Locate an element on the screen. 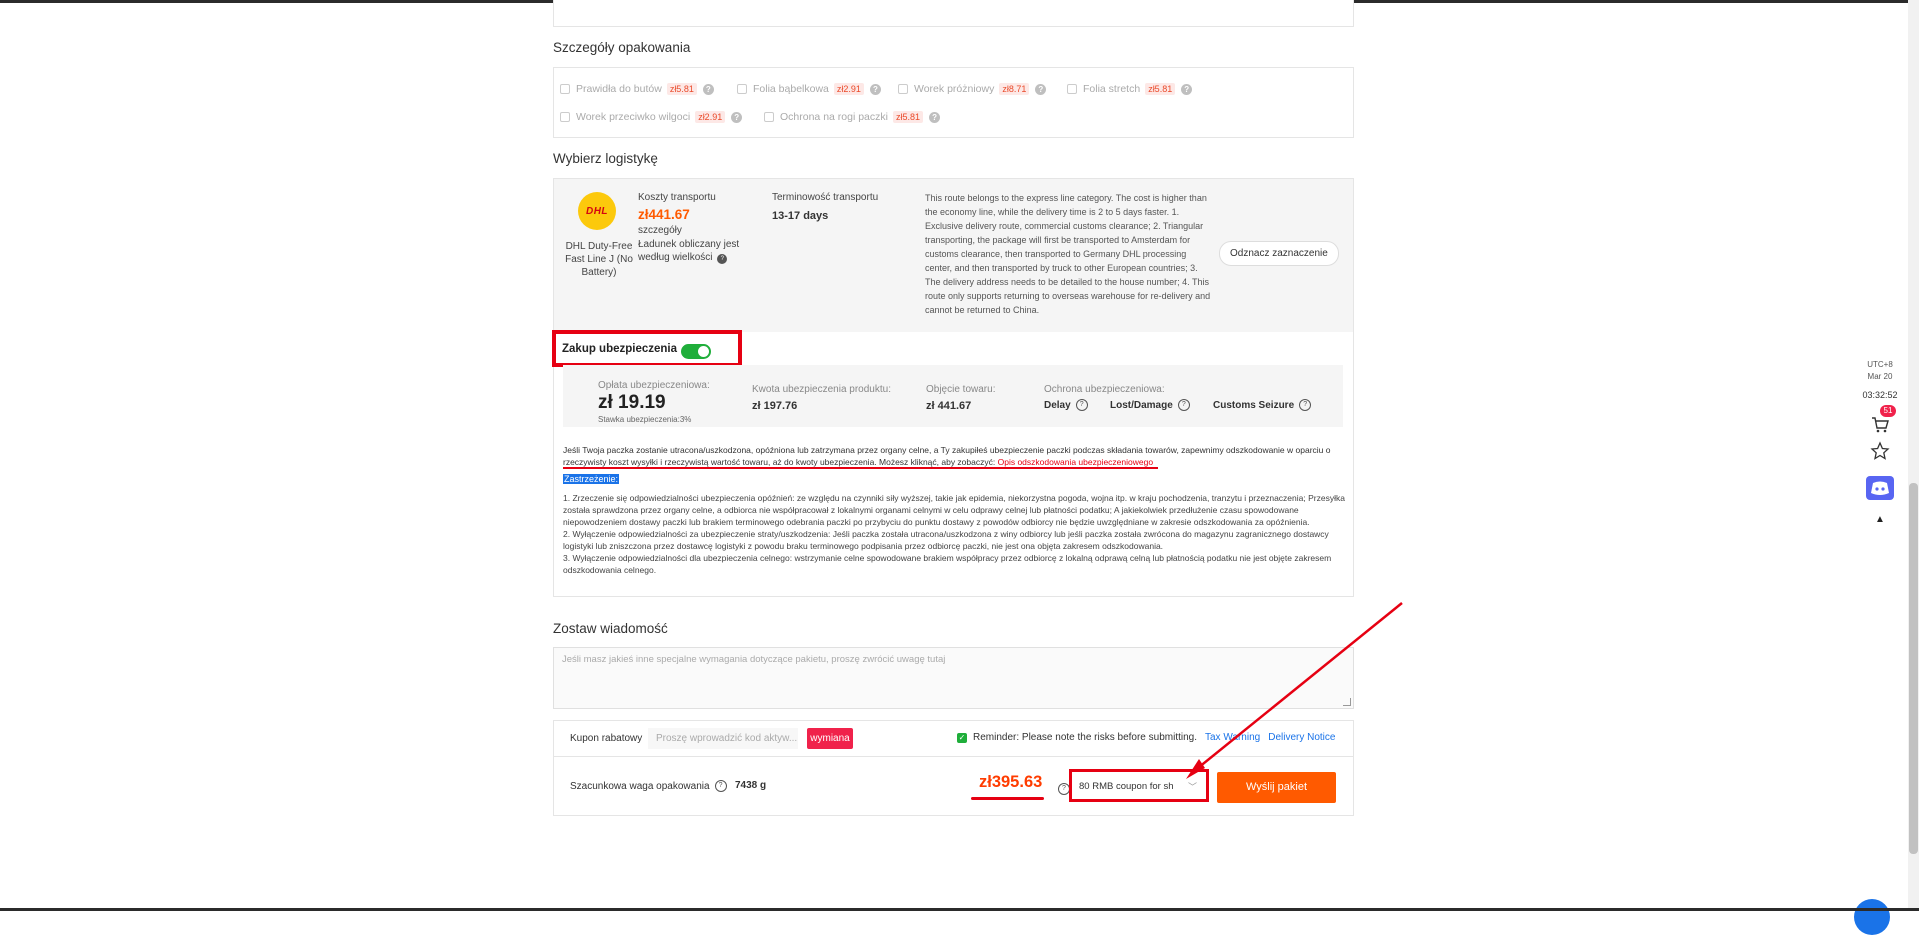  option-label: Folia bąbelkowa is located at coordinates (791, 89).